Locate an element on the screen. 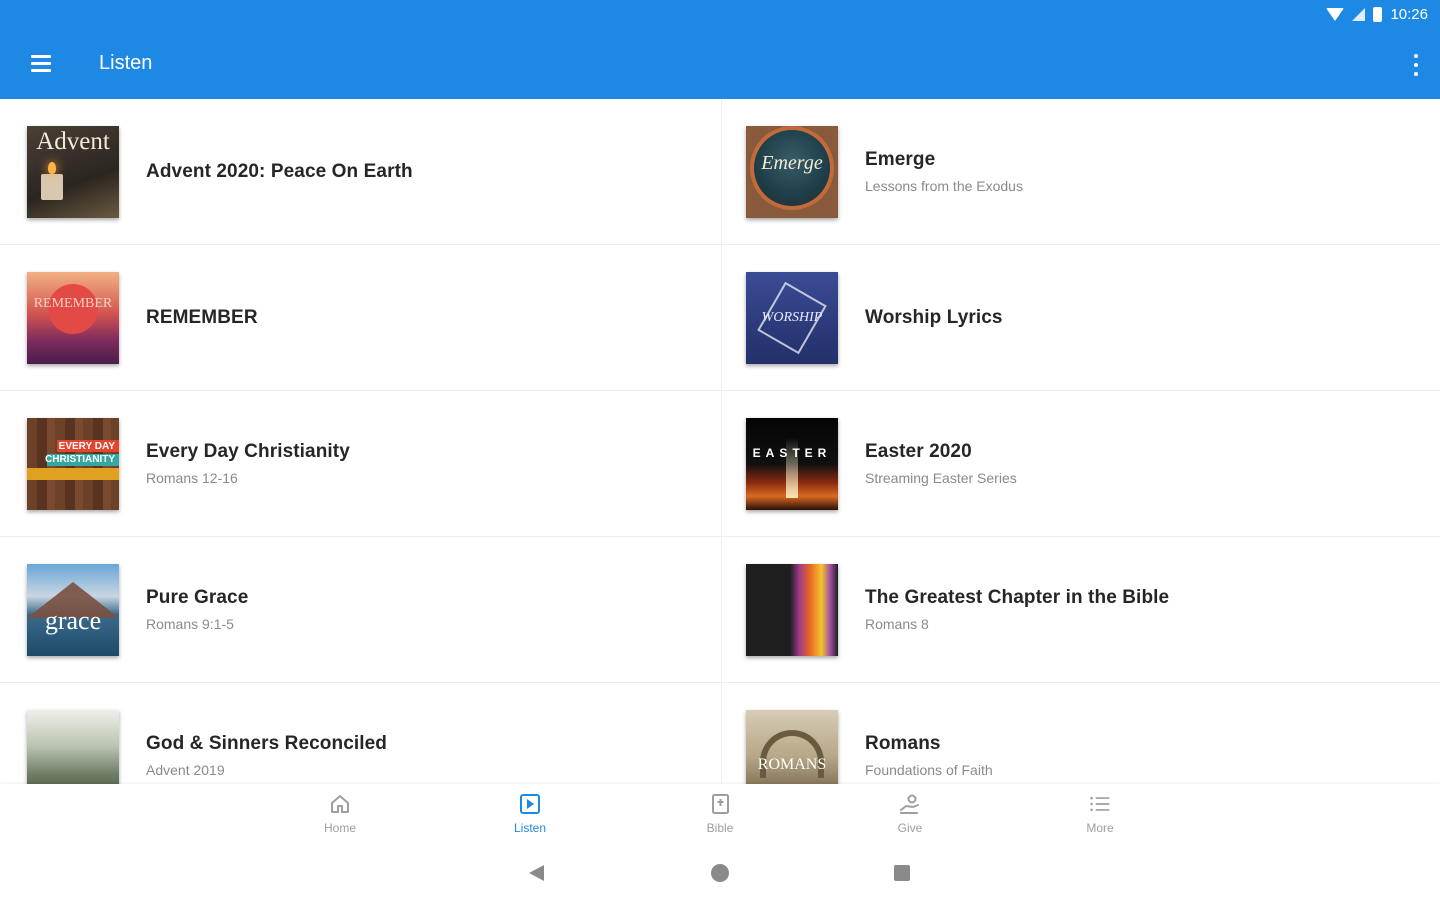 The image size is (1440, 900). top-bar: 10:26 Listen is located at coordinates (720, 49).